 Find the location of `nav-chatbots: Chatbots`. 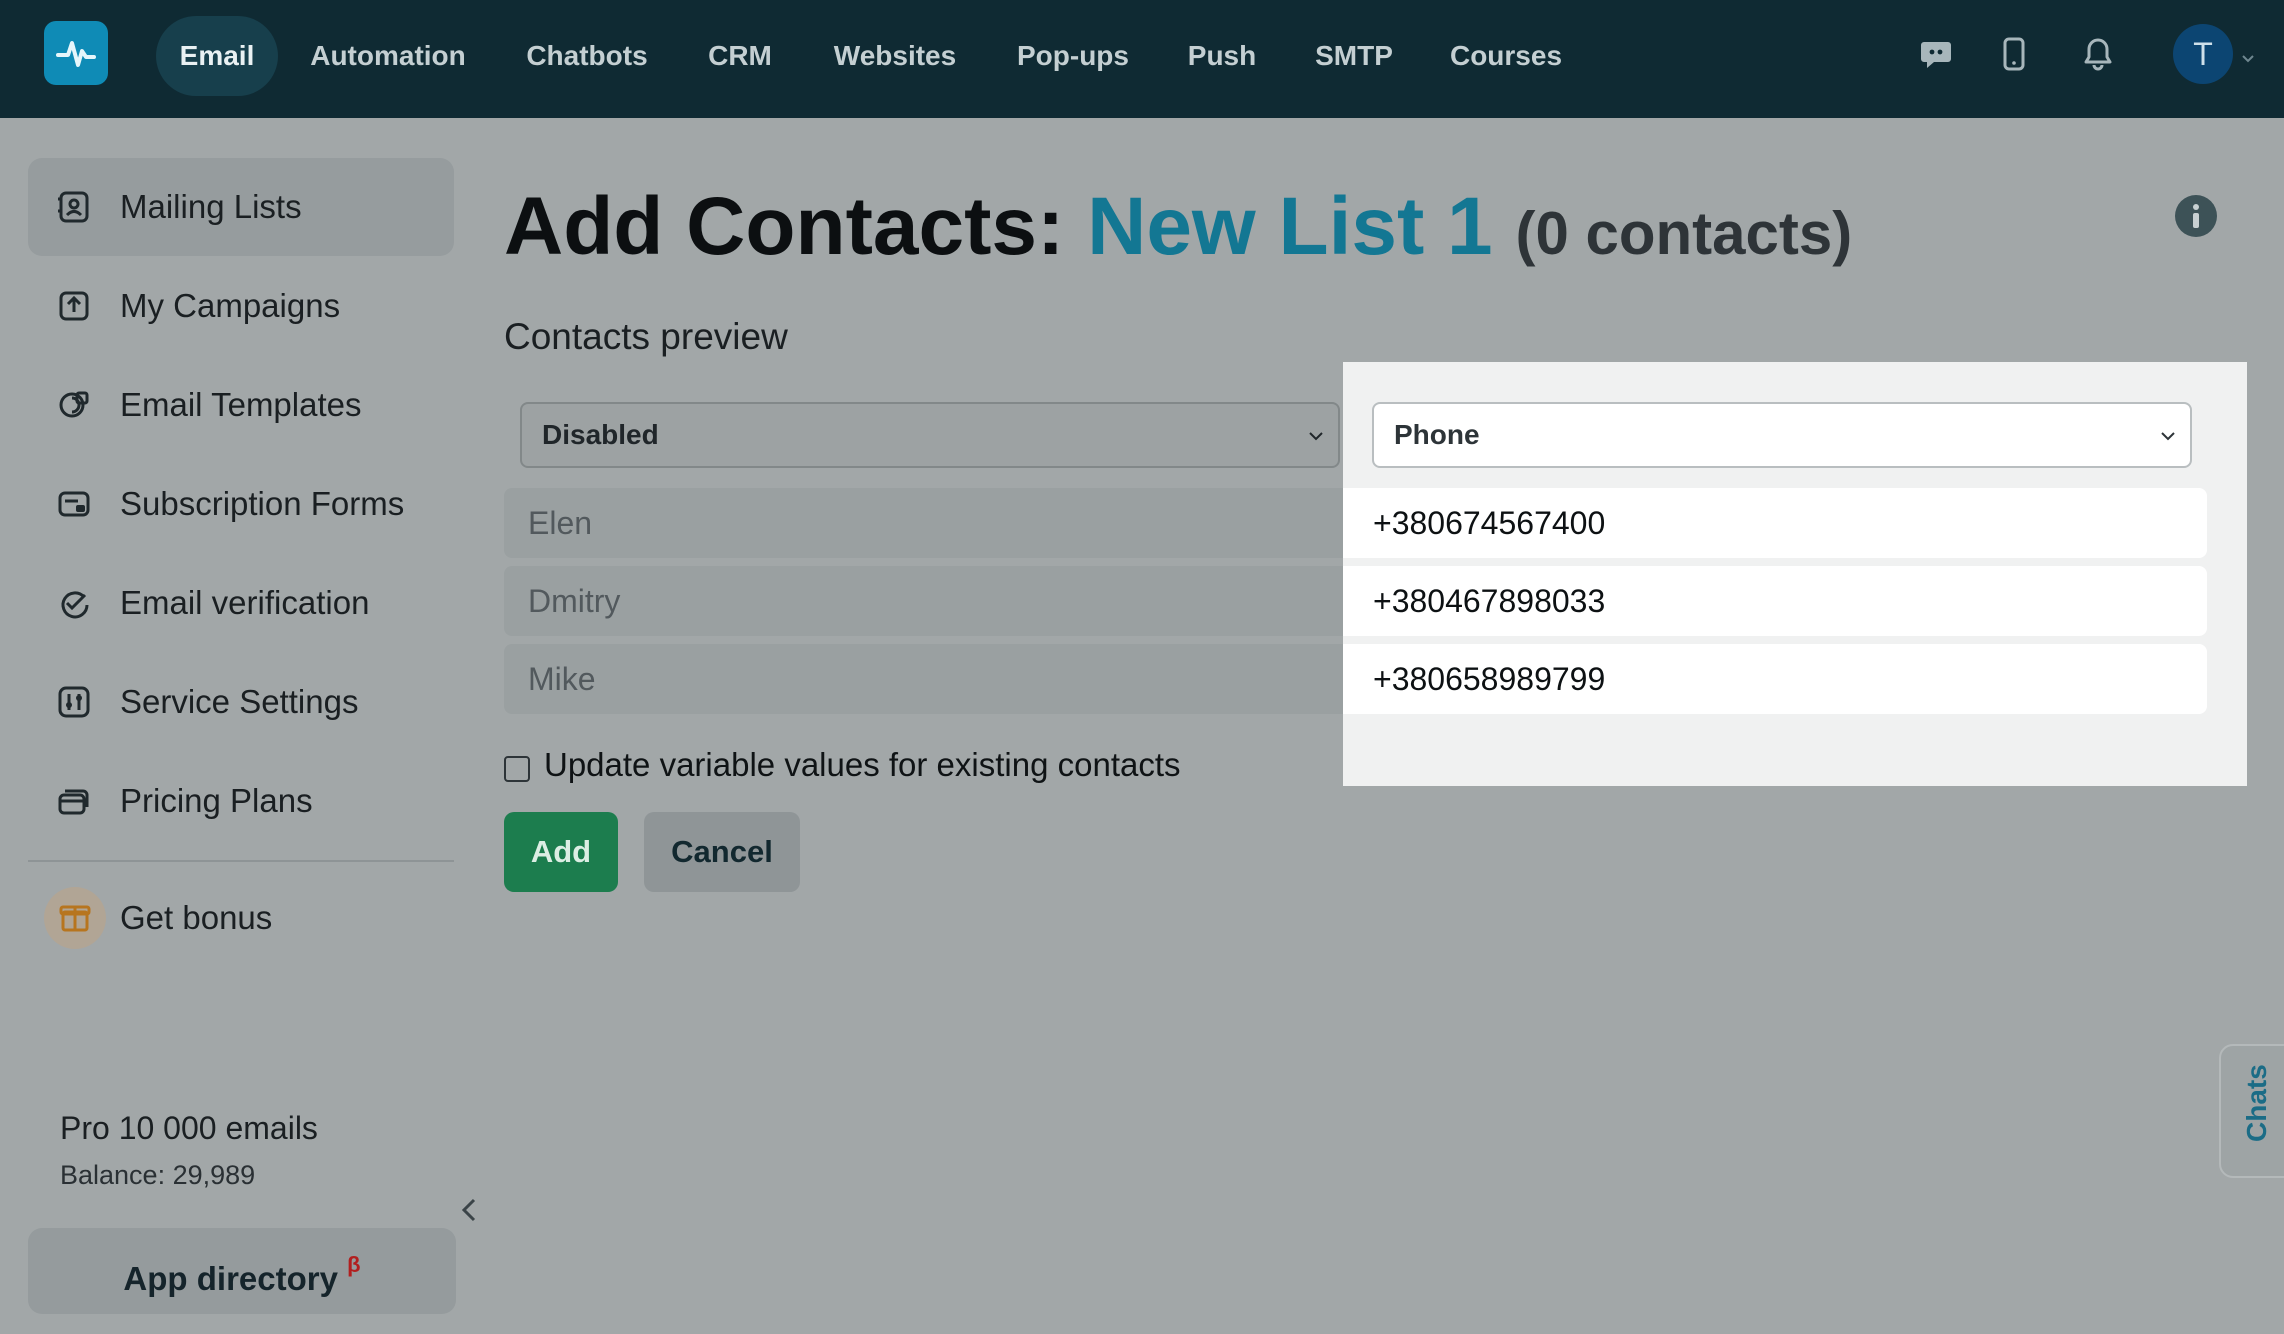

nav-chatbots: Chatbots is located at coordinates (587, 56).